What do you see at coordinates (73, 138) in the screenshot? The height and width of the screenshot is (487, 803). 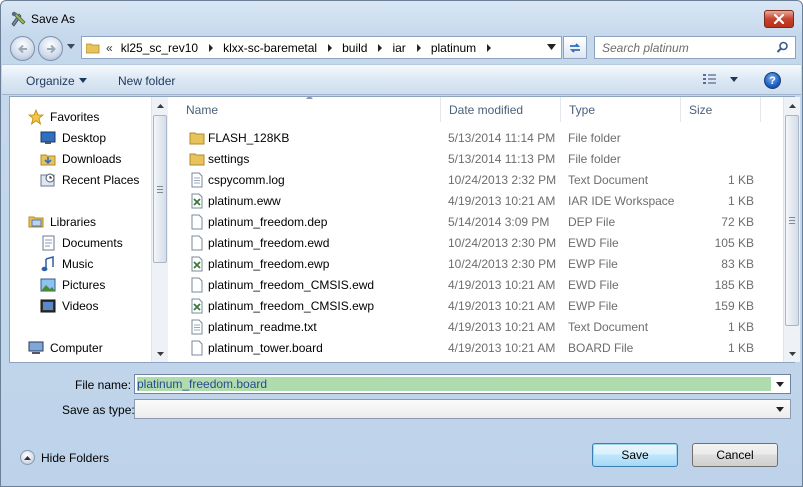 I see `nav-item-desktop: Desktop` at bounding box center [73, 138].